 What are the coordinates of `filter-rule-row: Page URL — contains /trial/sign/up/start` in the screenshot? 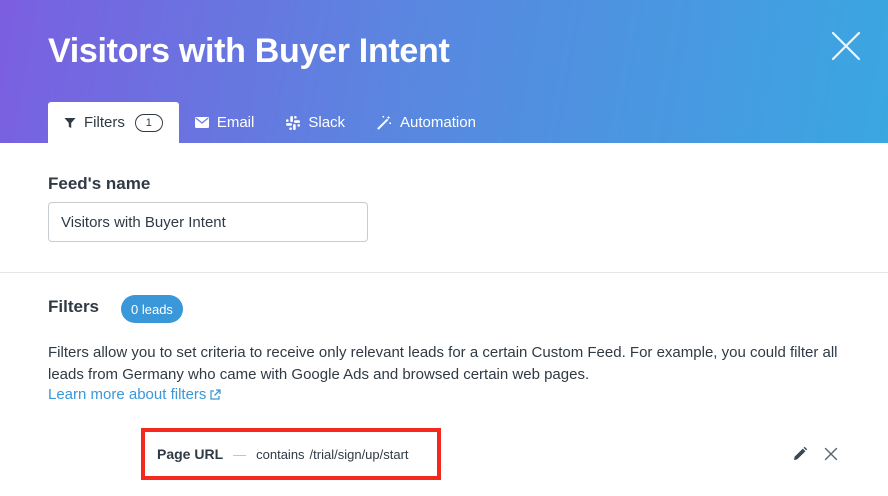 It's located at (291, 454).